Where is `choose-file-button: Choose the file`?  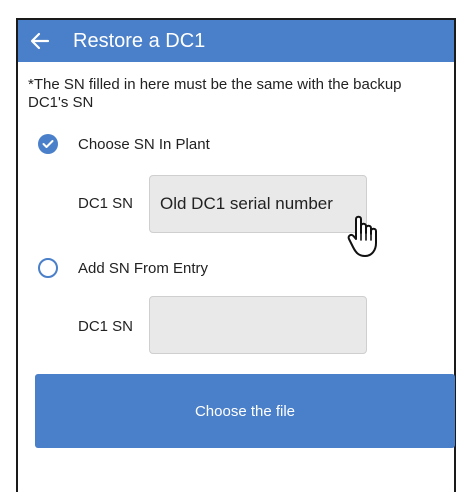
choose-file-button: Choose the file is located at coordinates (245, 411).